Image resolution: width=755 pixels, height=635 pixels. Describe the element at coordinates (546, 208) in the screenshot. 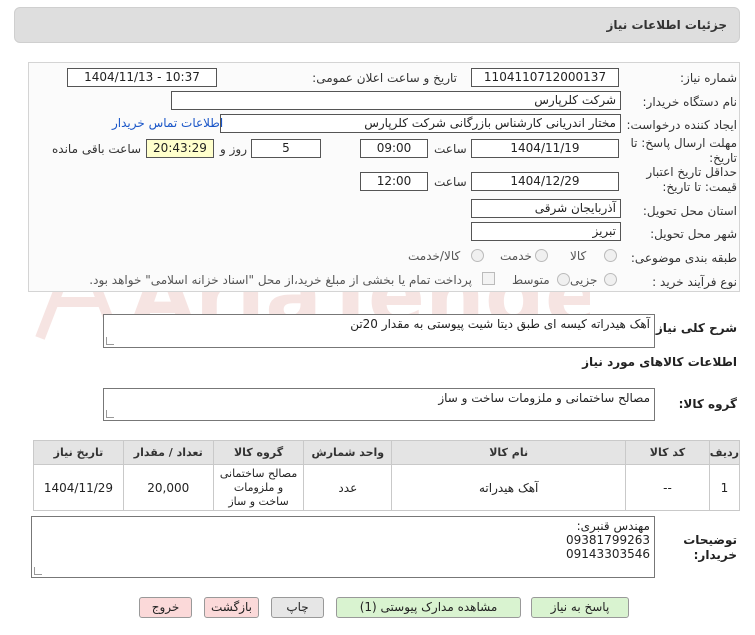

I see `province-field: آذربایجان شرقی` at that location.